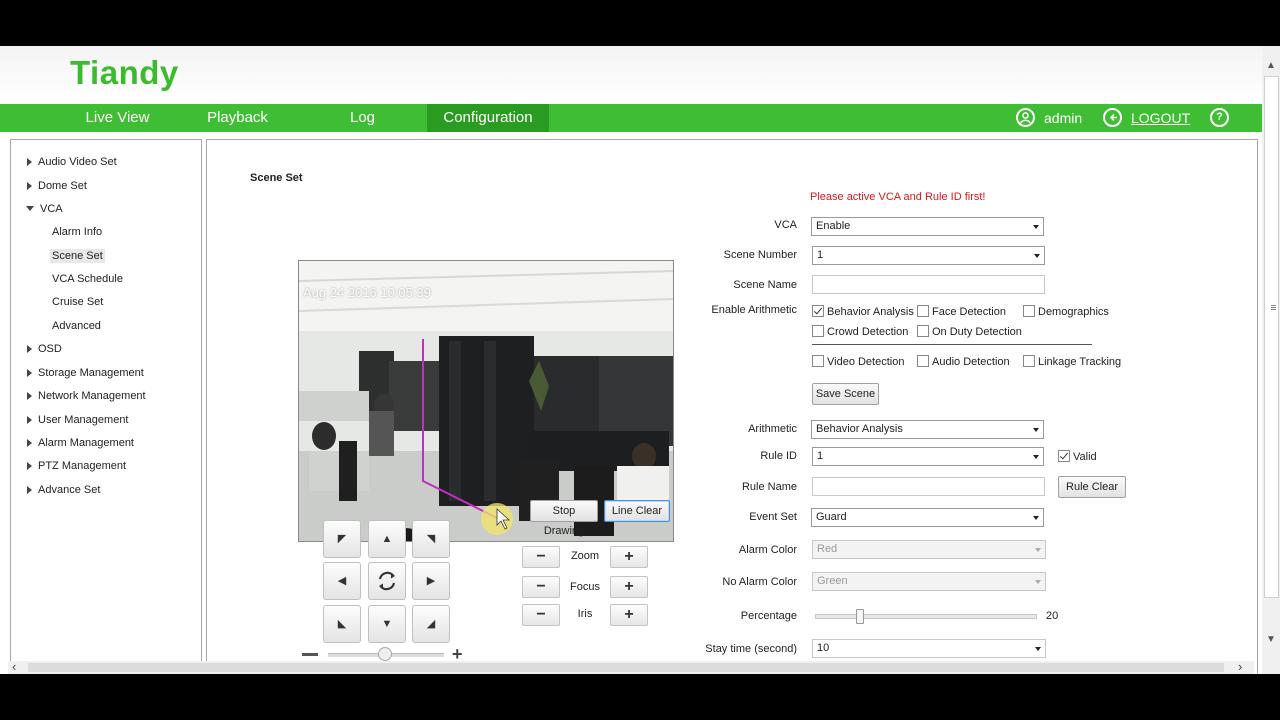  I want to click on user-icon, so click(1025, 117).